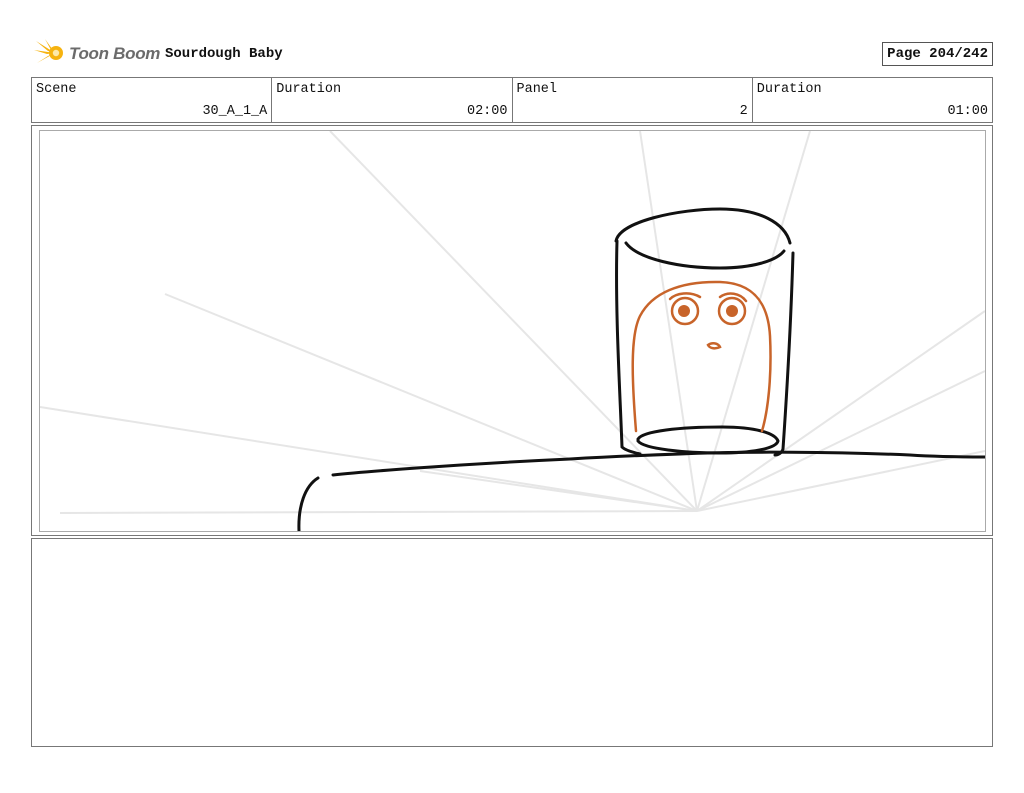  What do you see at coordinates (56, 89) in the screenshot?
I see `scene-label: Scene` at bounding box center [56, 89].